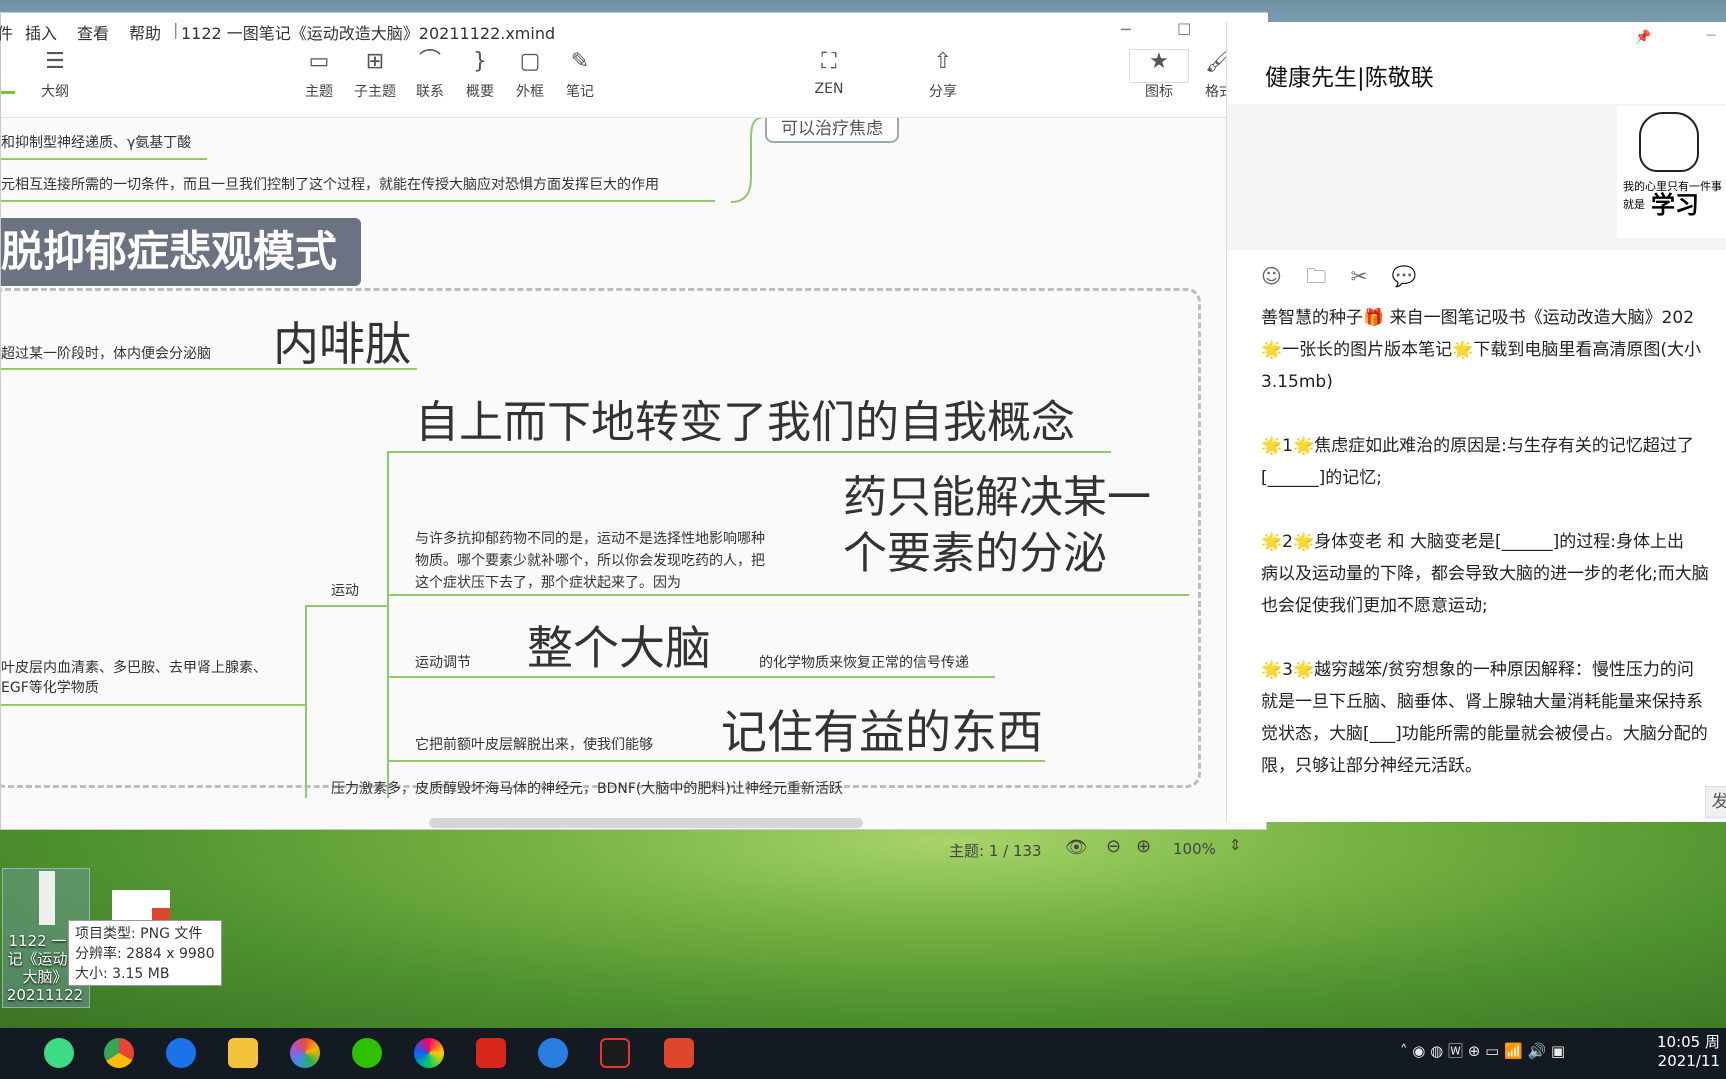 The height and width of the screenshot is (1079, 1726). Describe the element at coordinates (1404, 276) in the screenshot. I see `chat-bubble-icon: 💬` at that location.